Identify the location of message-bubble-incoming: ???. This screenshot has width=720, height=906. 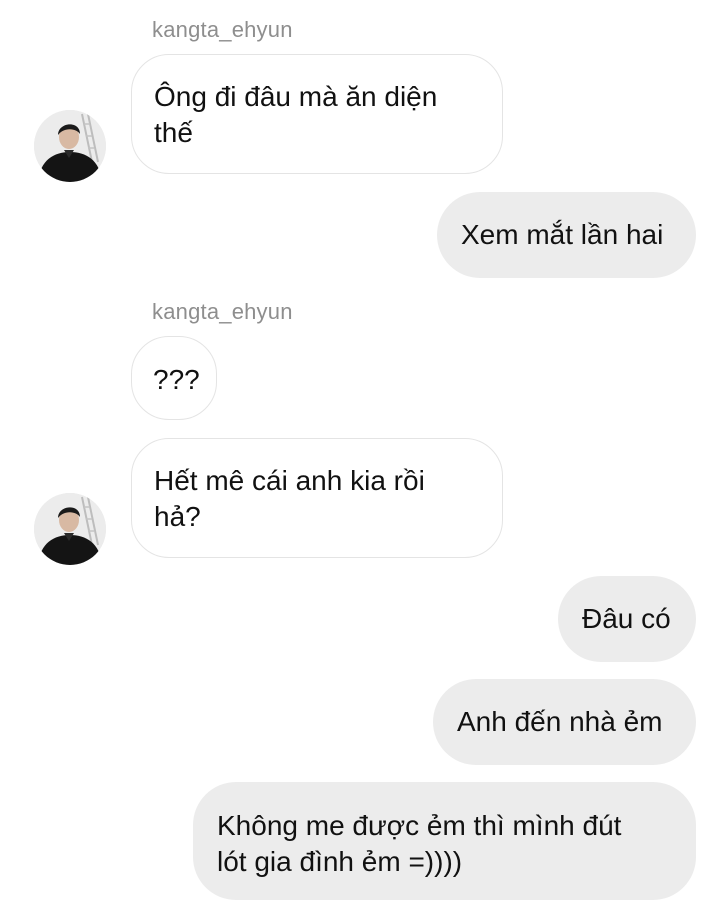
(174, 378).